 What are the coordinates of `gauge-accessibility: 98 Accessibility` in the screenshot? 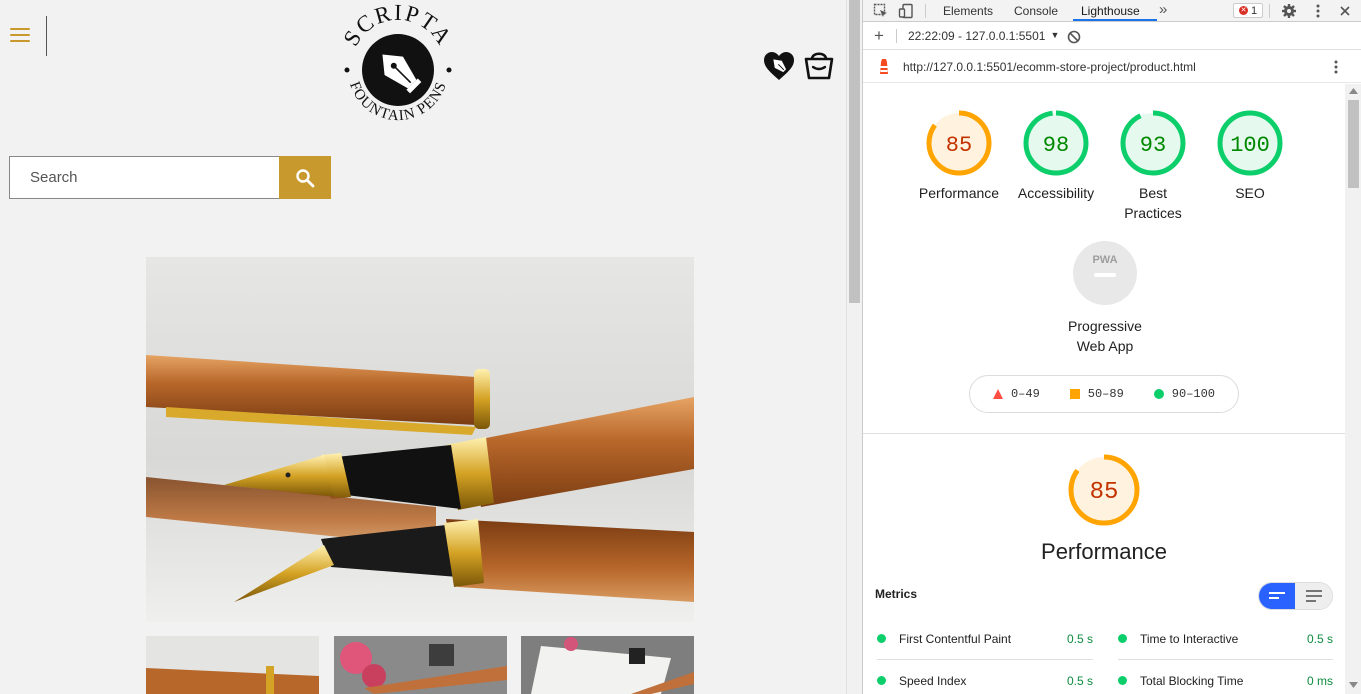 It's located at (1056, 156).